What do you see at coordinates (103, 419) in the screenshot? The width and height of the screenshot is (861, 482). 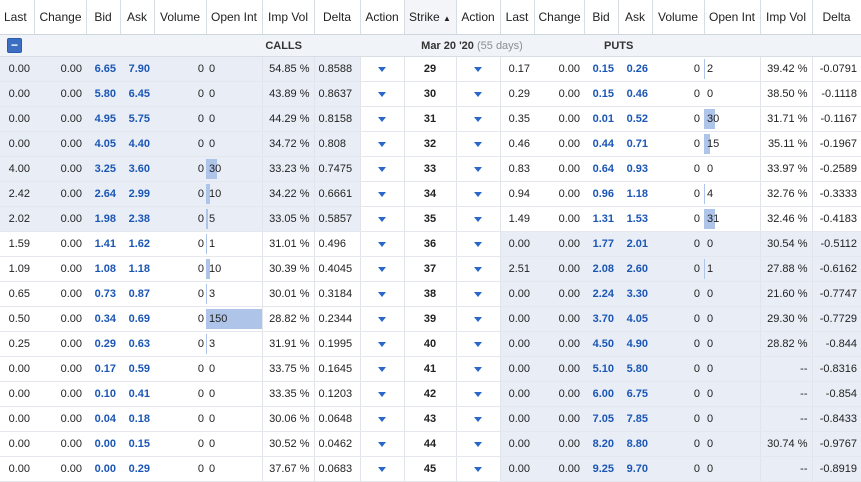 I see `call-bid: 0.04` at bounding box center [103, 419].